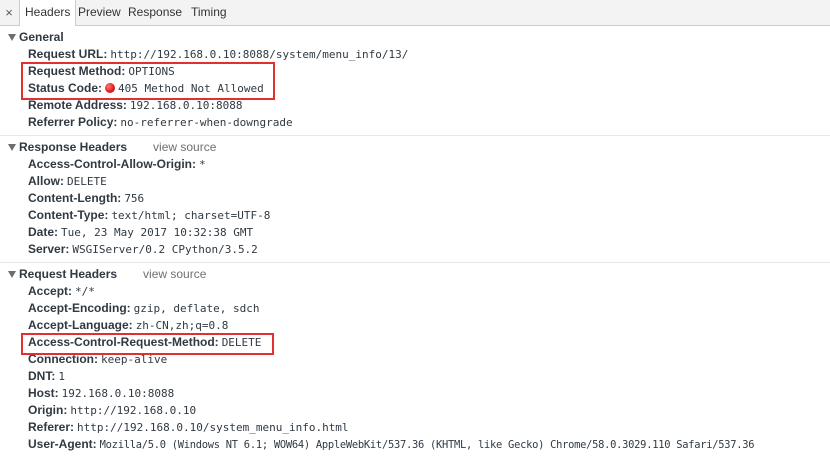 This screenshot has width=830, height=460. Describe the element at coordinates (73, 147) in the screenshot. I see `section-response-headers-title: Response Headers` at that location.